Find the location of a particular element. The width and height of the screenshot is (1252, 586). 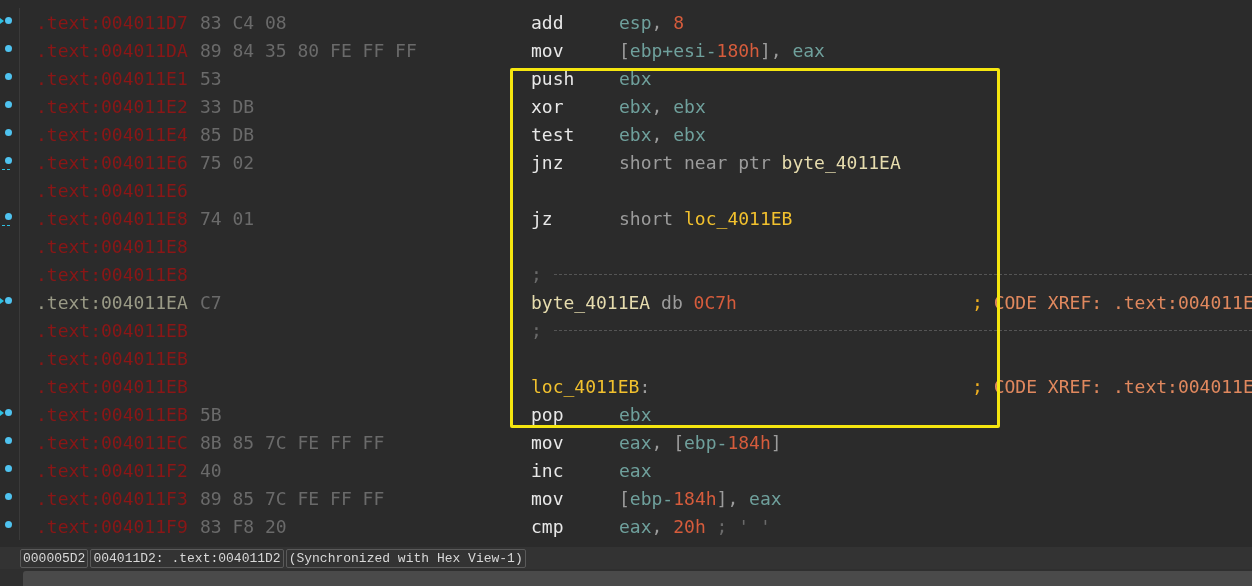

operands: [ebp+esi-180h], eax is located at coordinates (722, 50).